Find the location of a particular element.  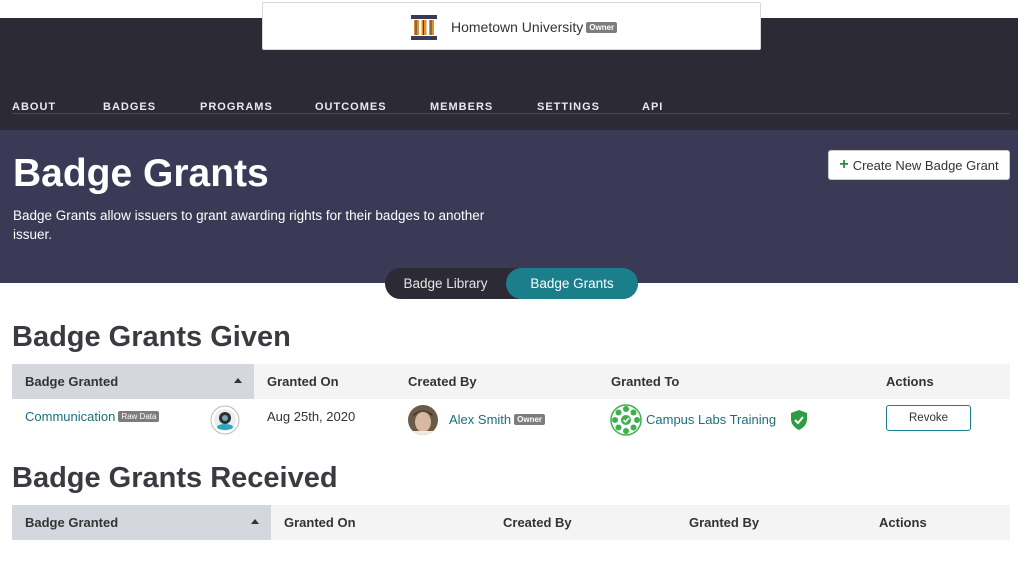

revoke-button: Revoke is located at coordinates (928, 418).